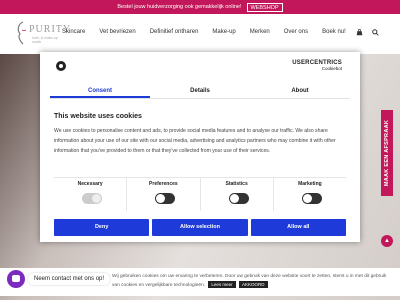 The image size is (400, 300). Describe the element at coordinates (236, 184) in the screenshot. I see `category-label: Statistics` at that location.